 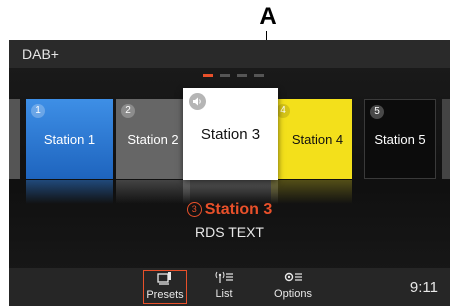 I want to click on bottom-bar: Presets List Options 9:11, so click(x=229, y=287).